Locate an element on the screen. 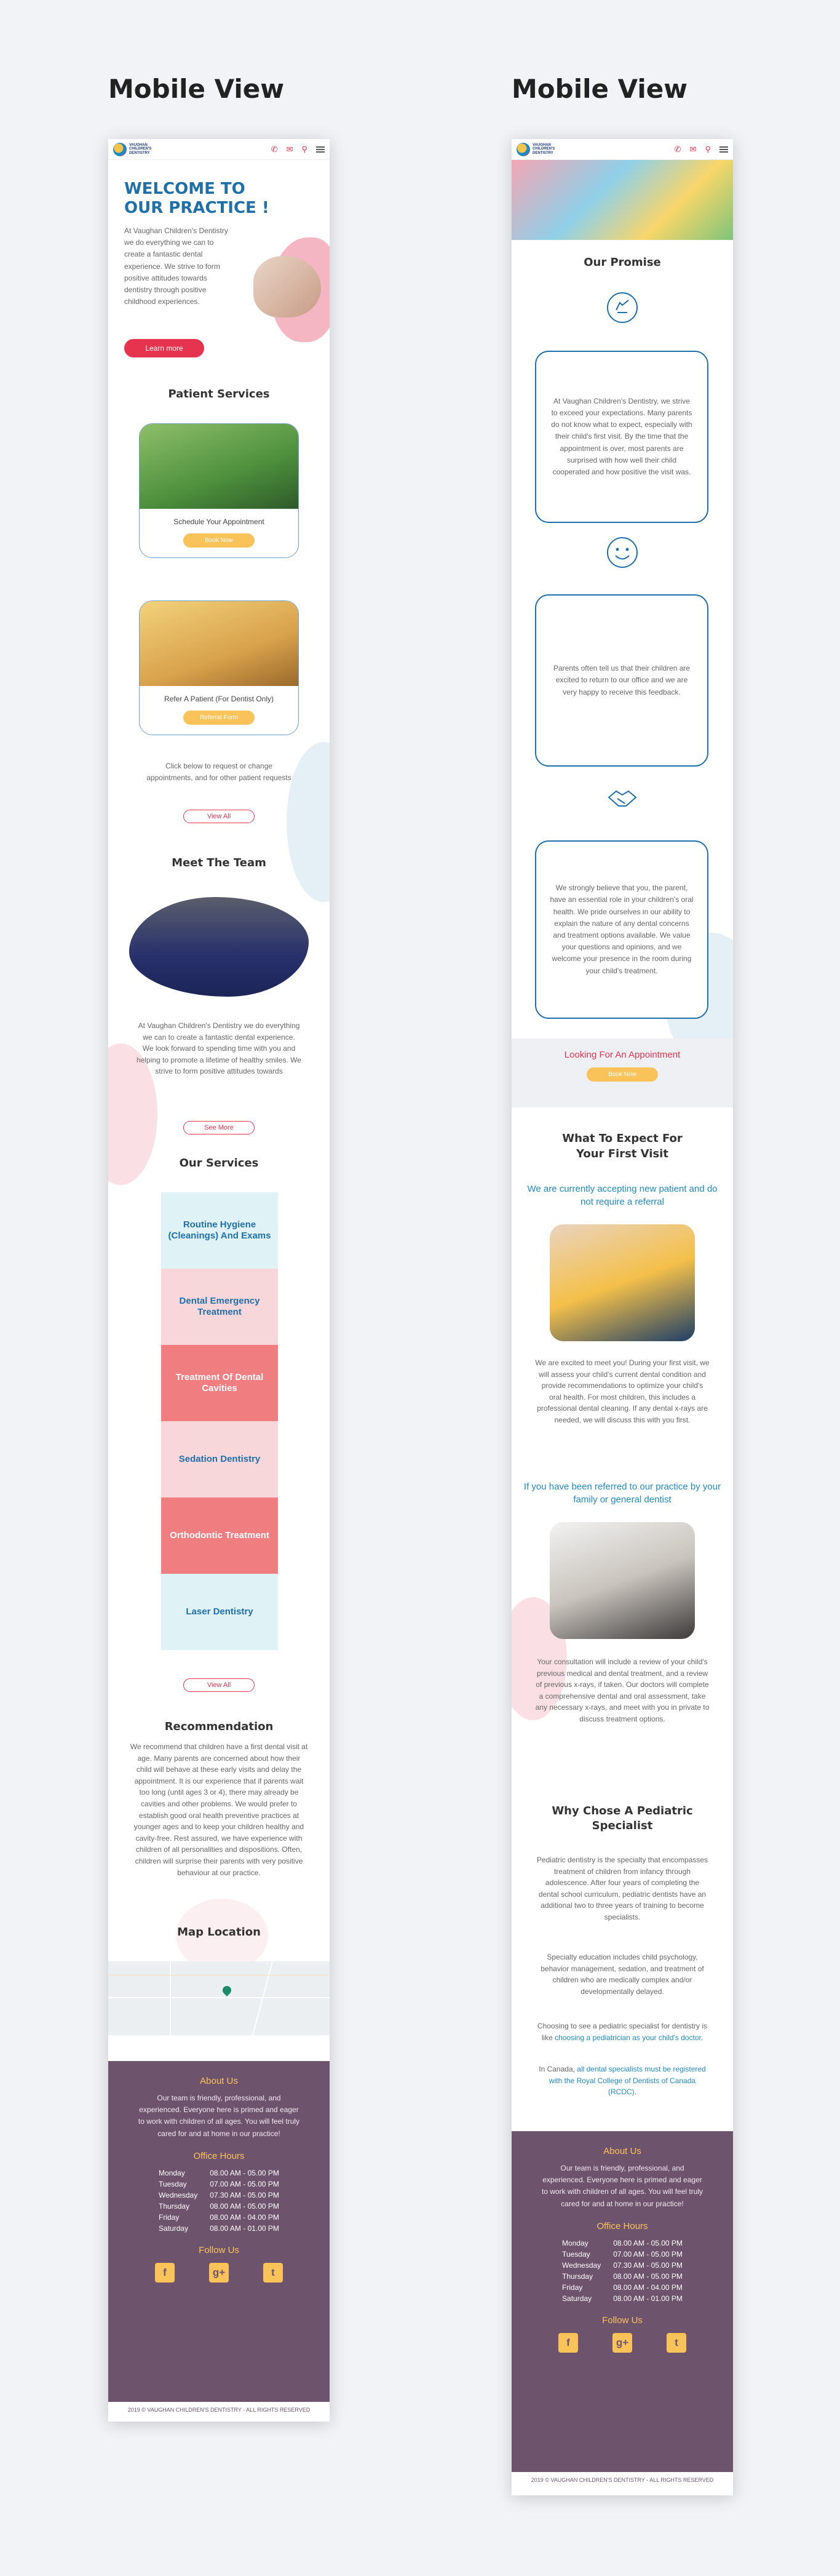 The image size is (840, 2576). hero-kids-photo is located at coordinates (622, 200).